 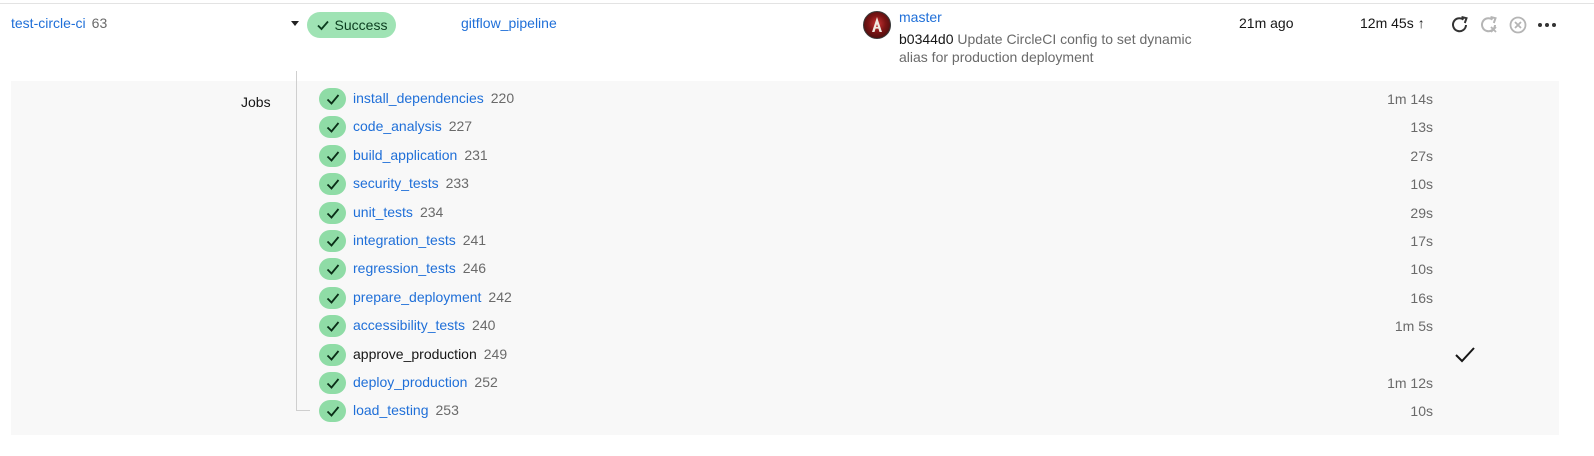 What do you see at coordinates (899, 100) in the screenshot?
I see `job-row: install_dependencies 220 1m 14s` at bounding box center [899, 100].